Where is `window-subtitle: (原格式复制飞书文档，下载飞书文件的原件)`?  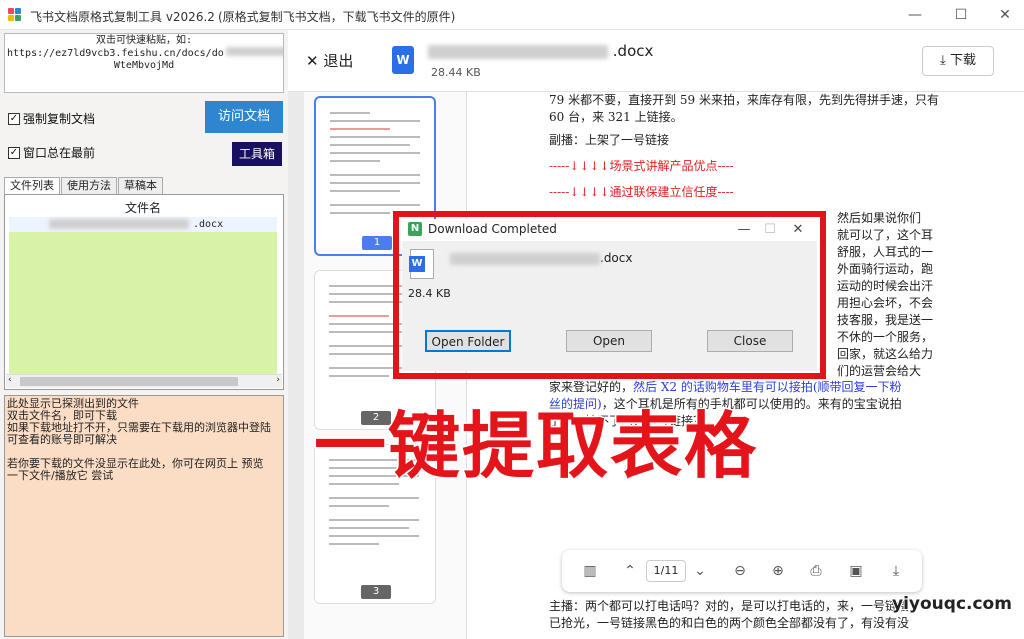
window-subtitle: (原格式复制飞书文档，下载飞书文件的原件) is located at coordinates (337, 17).